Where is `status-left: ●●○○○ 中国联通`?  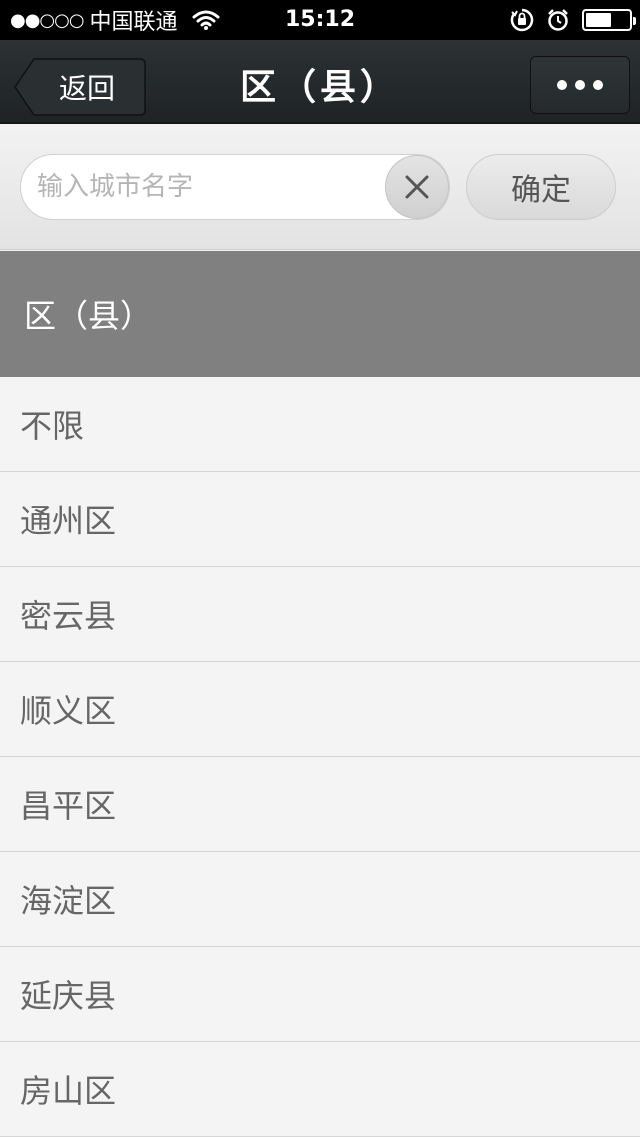
status-left: ●●○○○ 中国联通 is located at coordinates (115, 20).